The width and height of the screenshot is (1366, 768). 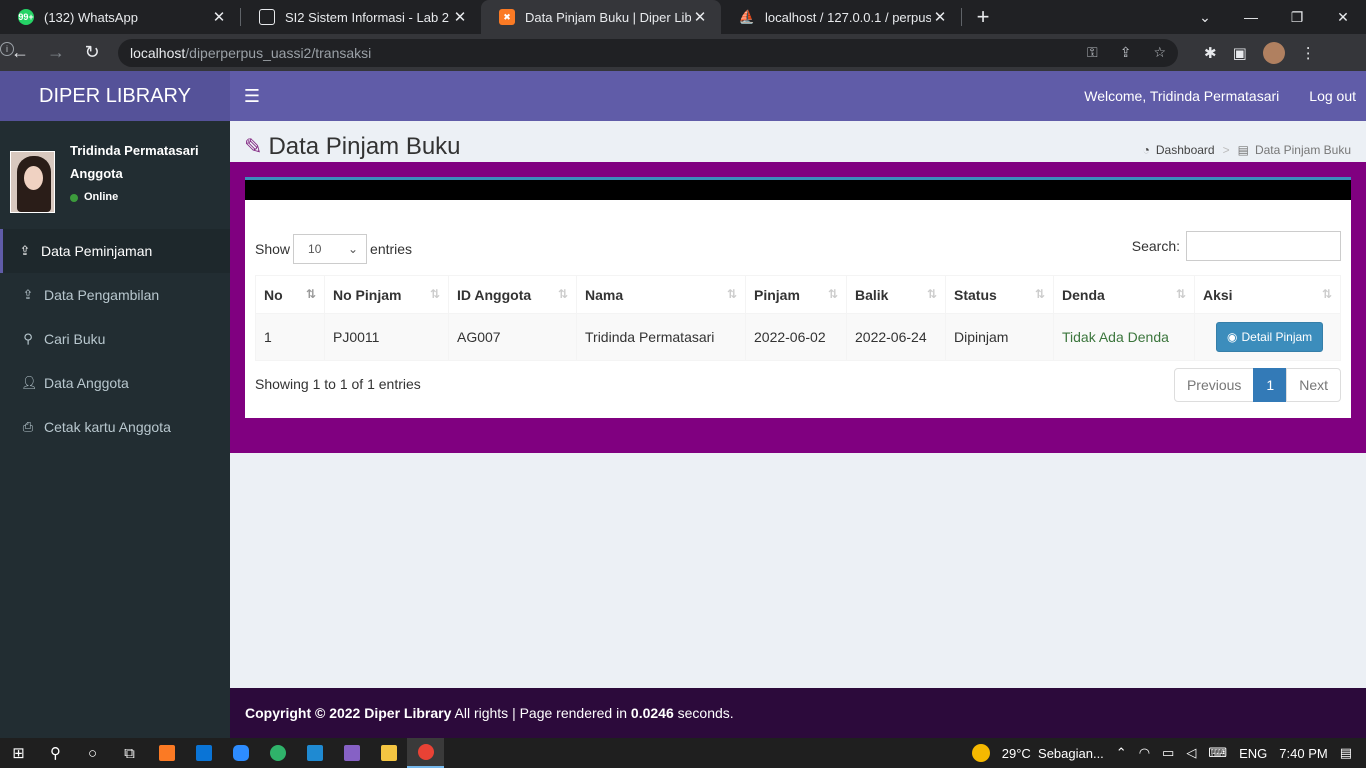 I want to click on column-header-balik: Balik ⇅, so click(x=896, y=294).